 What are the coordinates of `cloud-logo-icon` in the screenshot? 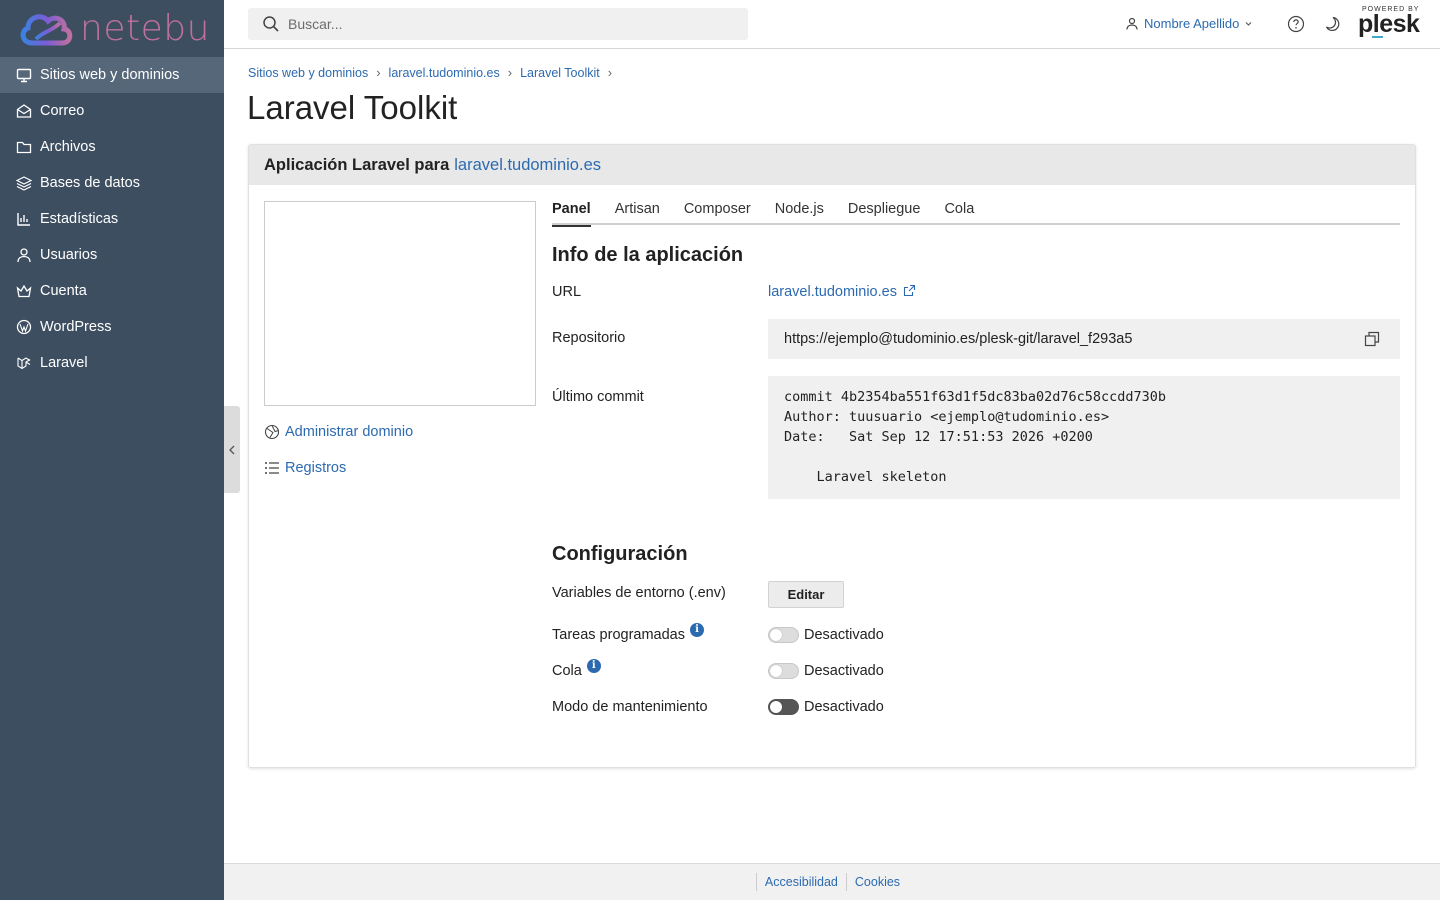 It's located at (46, 29).